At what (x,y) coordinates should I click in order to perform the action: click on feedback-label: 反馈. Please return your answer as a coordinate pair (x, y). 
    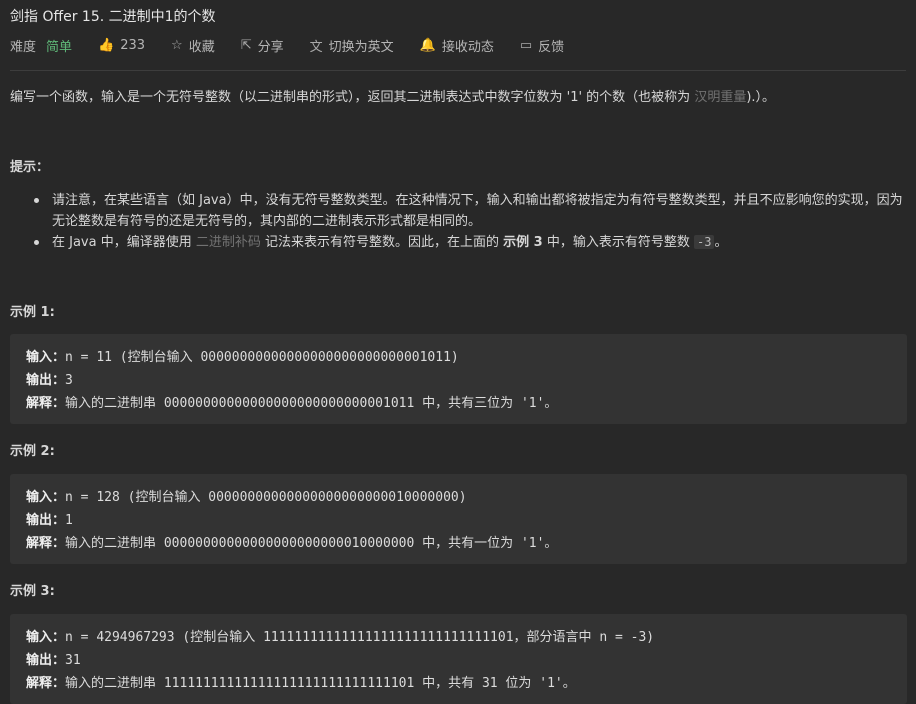
    Looking at the image, I should click on (551, 47).